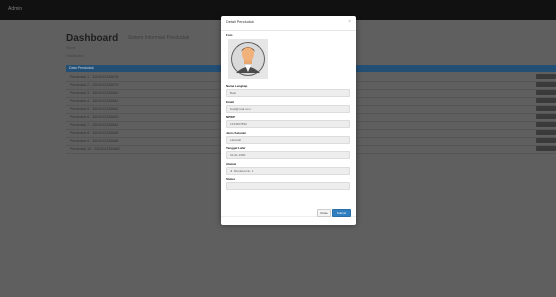 Image resolution: width=556 pixels, height=297 pixels. What do you see at coordinates (95, 149) in the screenshot?
I see `row-text: Penduduk 10 - 3201012345687` at bounding box center [95, 149].